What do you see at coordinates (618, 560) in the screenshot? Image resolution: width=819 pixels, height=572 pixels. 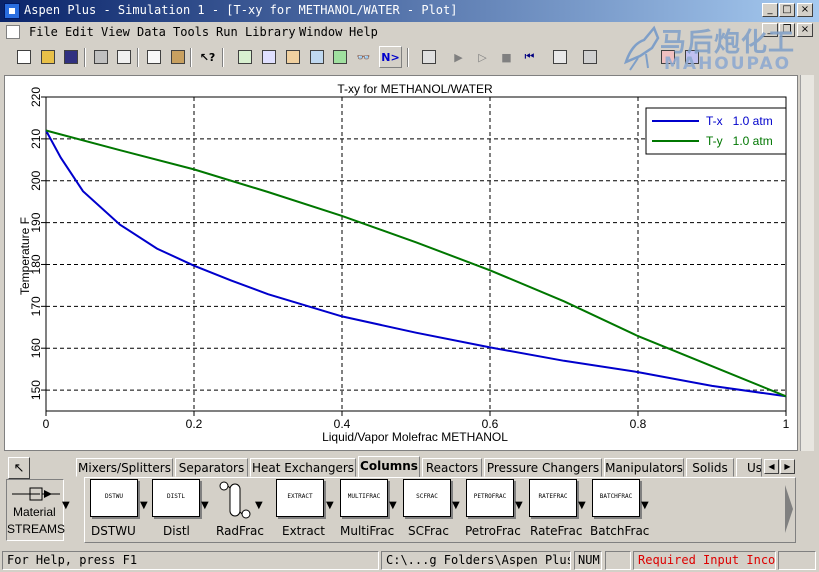 I see `status-empty-pane` at bounding box center [618, 560].